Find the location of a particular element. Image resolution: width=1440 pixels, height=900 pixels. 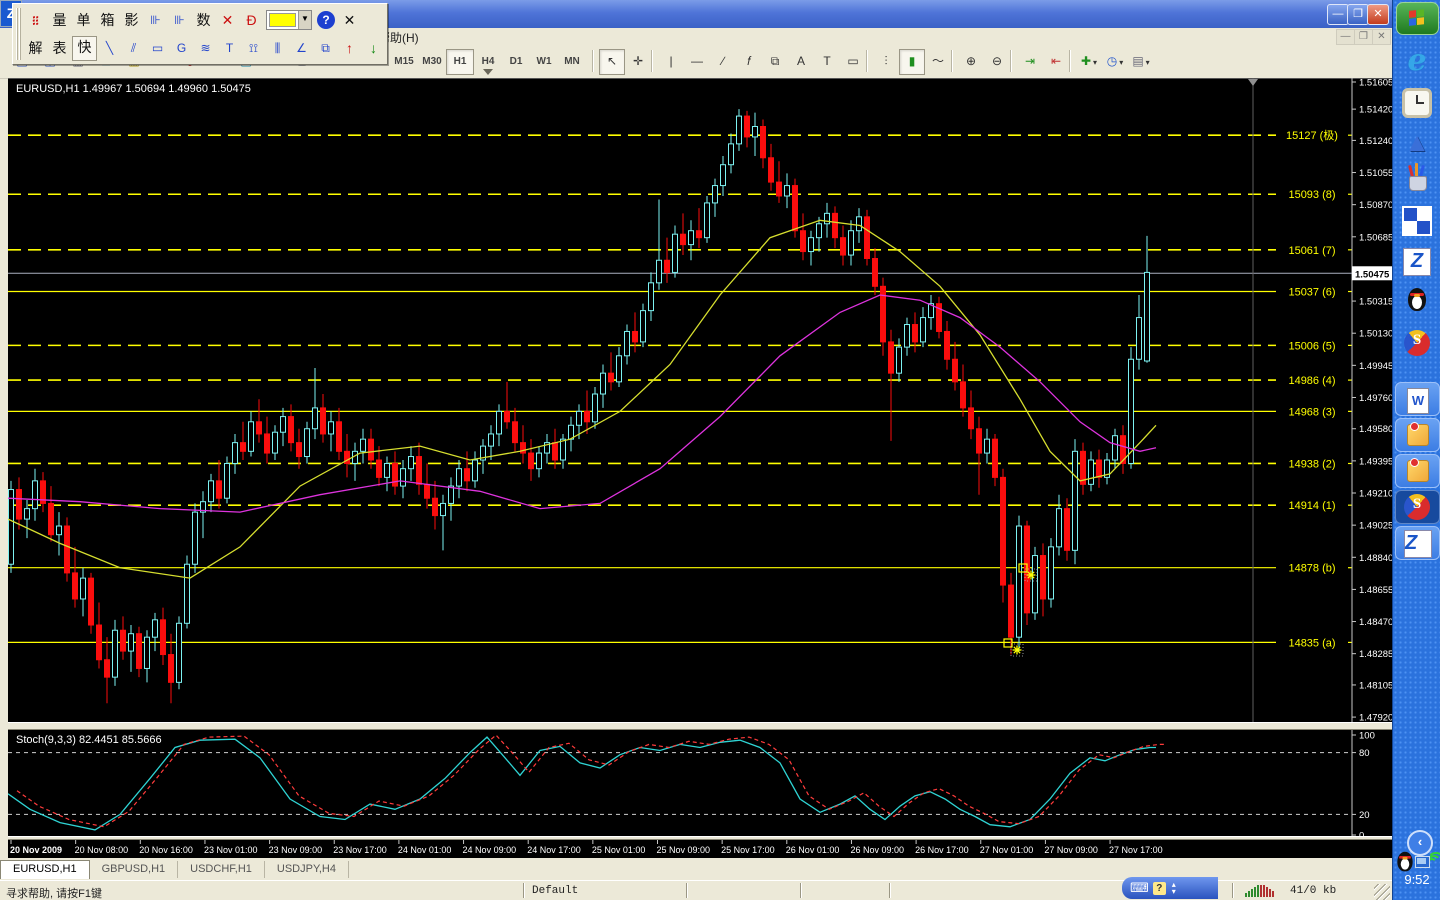

svg-text: 1.50870 is located at coordinates (1375, 205).